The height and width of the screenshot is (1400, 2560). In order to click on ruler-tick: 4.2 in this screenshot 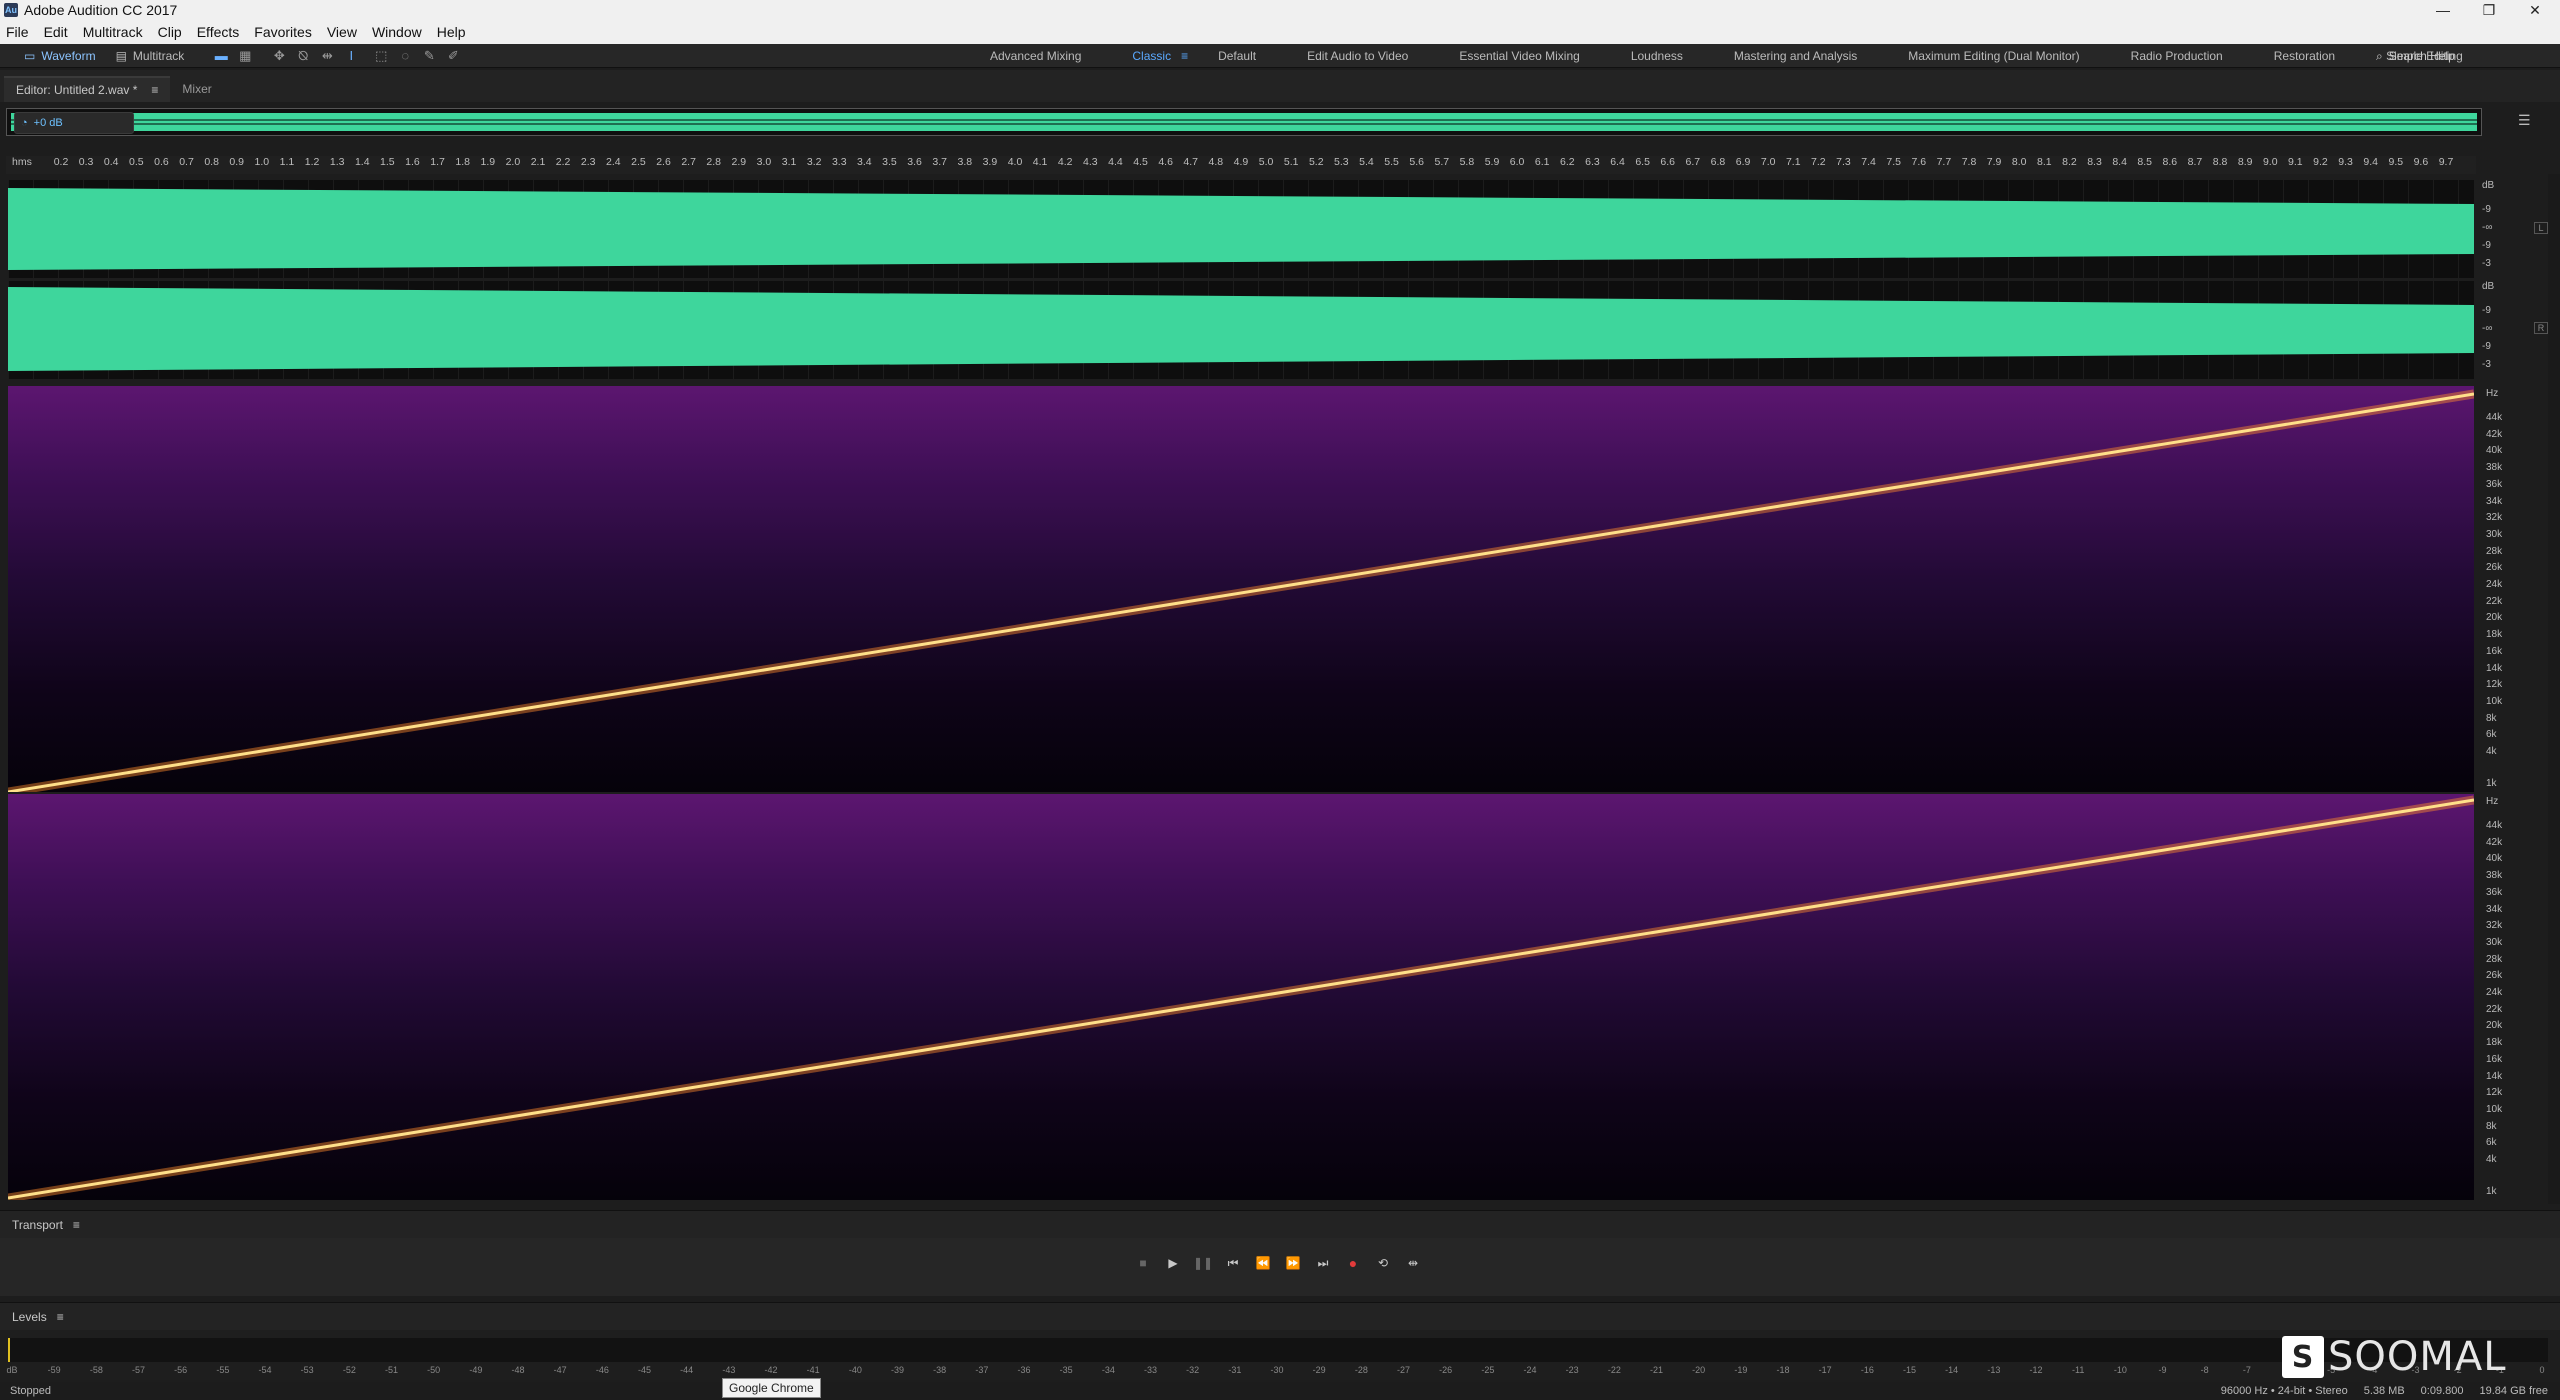, I will do `click(1065, 162)`.